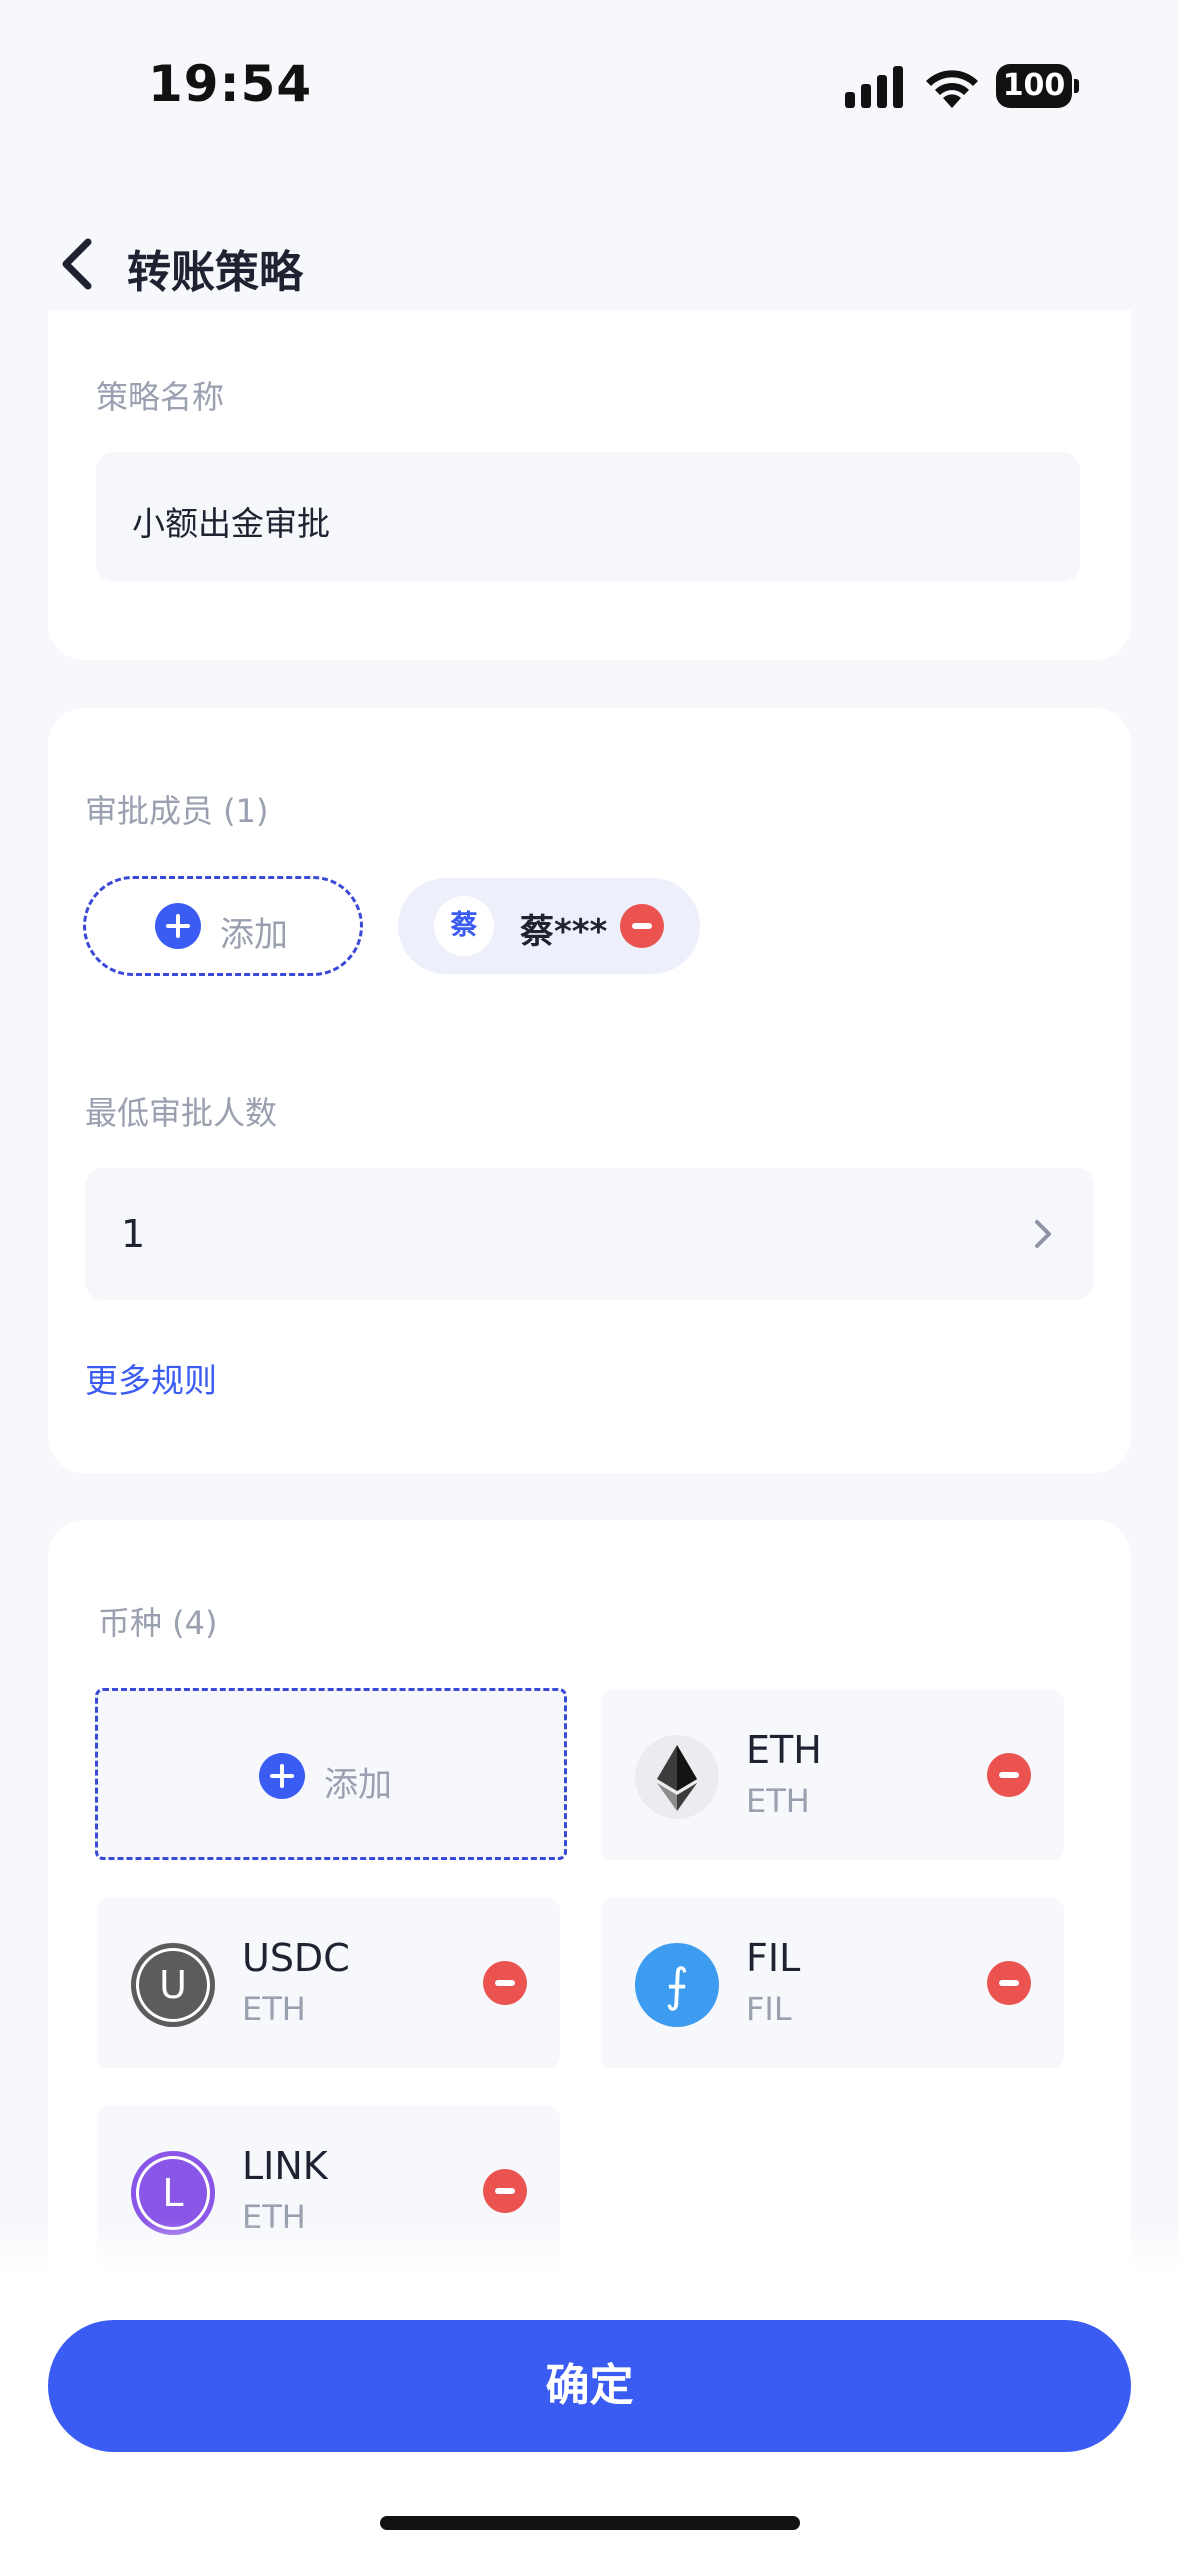  I want to click on add-coin-label: 添加, so click(358, 1785).